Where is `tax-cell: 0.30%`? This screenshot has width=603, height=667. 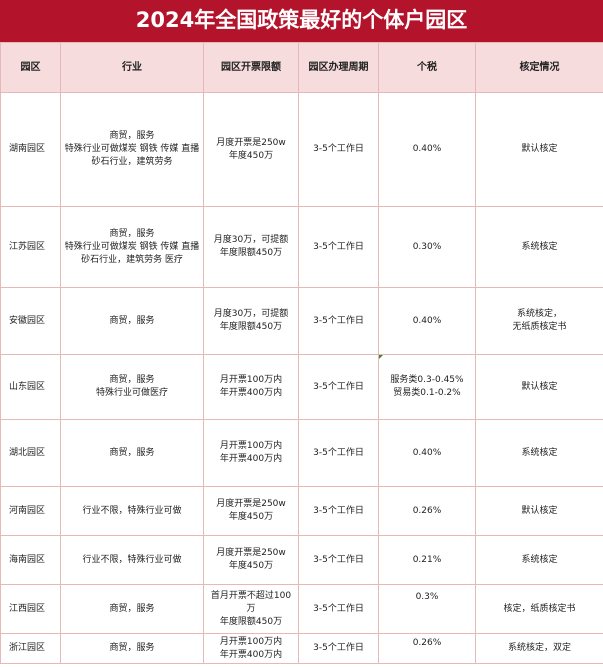
tax-cell: 0.30% is located at coordinates (427, 247).